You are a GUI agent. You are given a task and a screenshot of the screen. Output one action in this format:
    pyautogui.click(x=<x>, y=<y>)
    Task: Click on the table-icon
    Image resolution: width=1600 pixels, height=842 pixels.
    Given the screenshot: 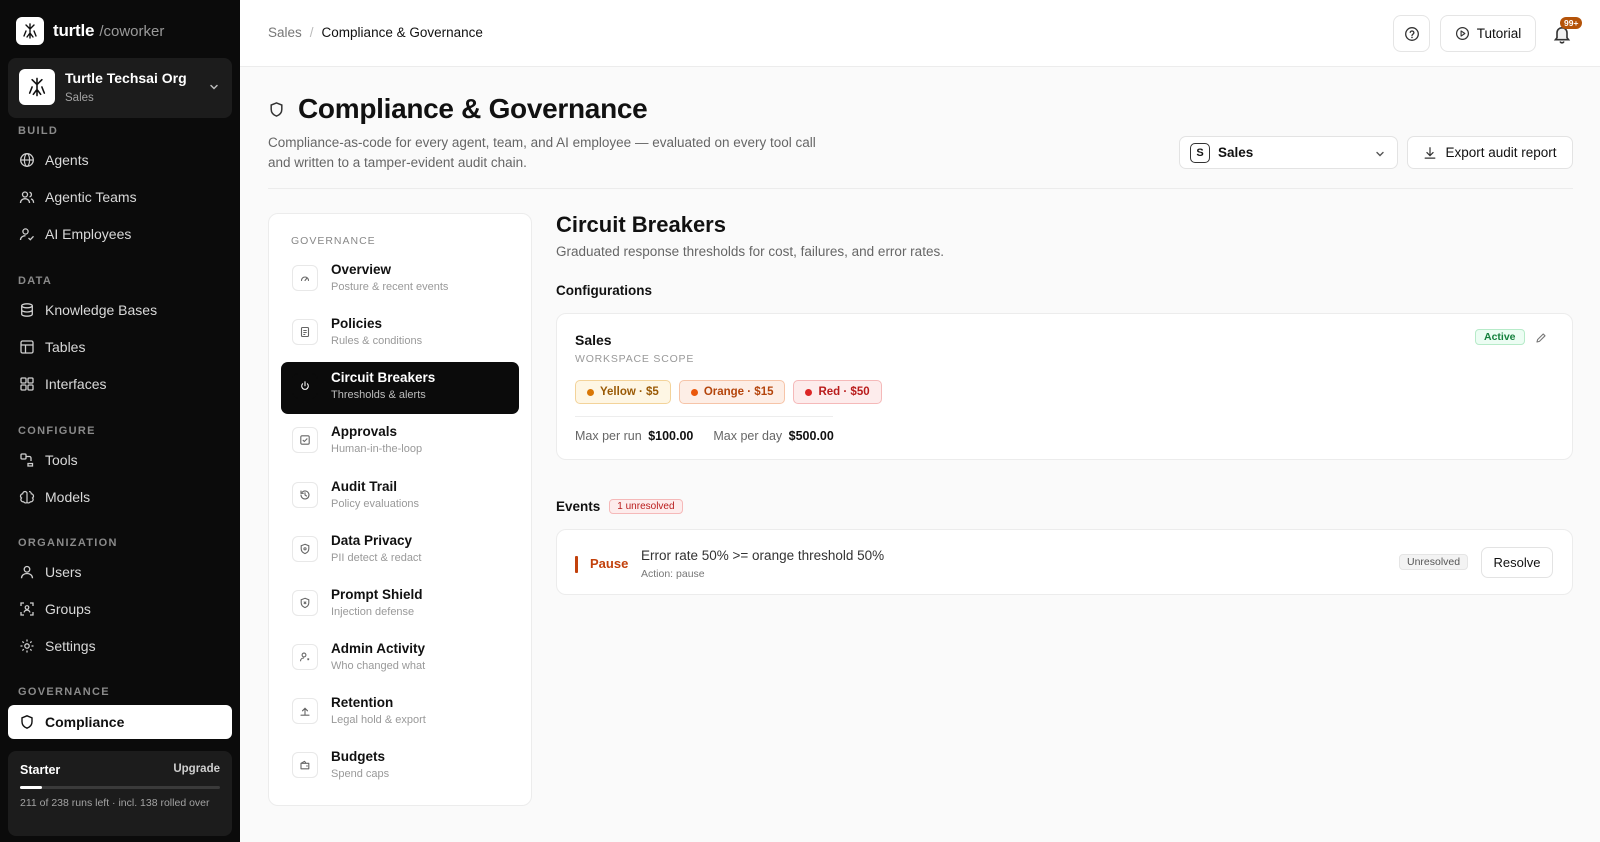 What is the action you would take?
    pyautogui.click(x=27, y=347)
    